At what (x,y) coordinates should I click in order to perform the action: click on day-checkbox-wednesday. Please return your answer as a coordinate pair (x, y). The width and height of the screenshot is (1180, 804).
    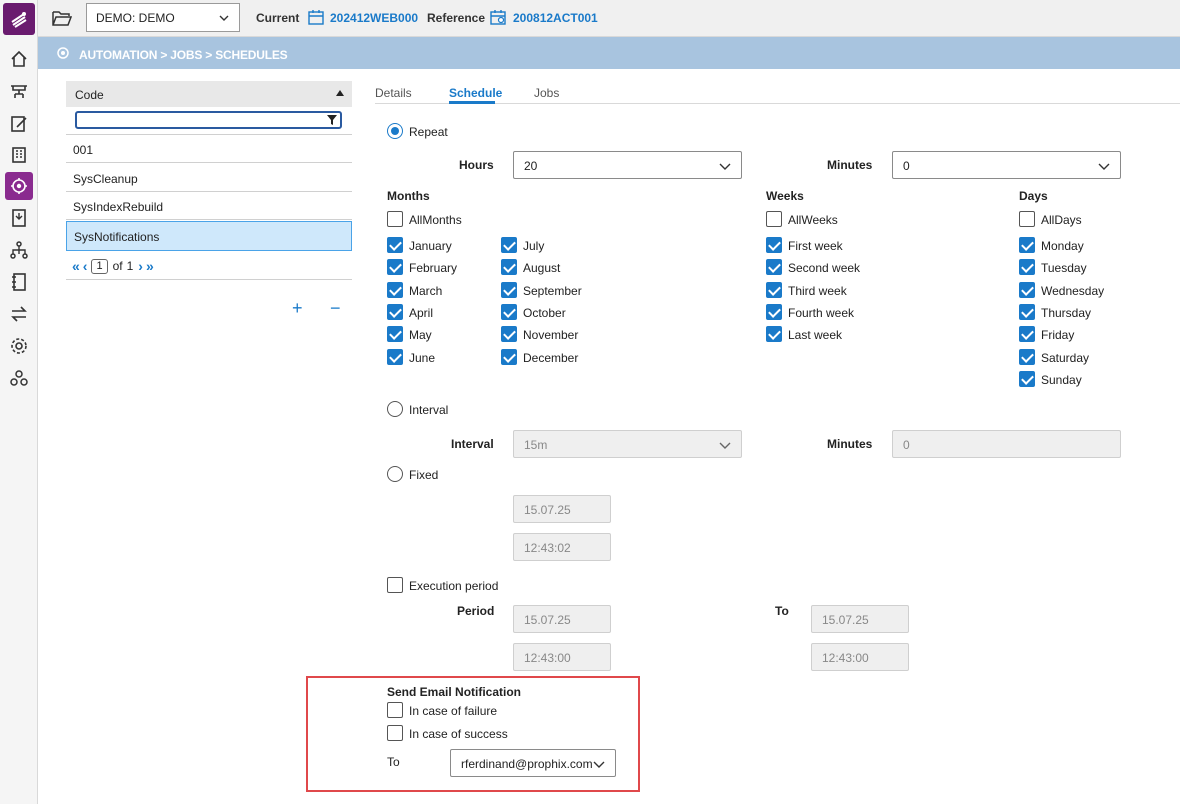
    Looking at the image, I should click on (1027, 290).